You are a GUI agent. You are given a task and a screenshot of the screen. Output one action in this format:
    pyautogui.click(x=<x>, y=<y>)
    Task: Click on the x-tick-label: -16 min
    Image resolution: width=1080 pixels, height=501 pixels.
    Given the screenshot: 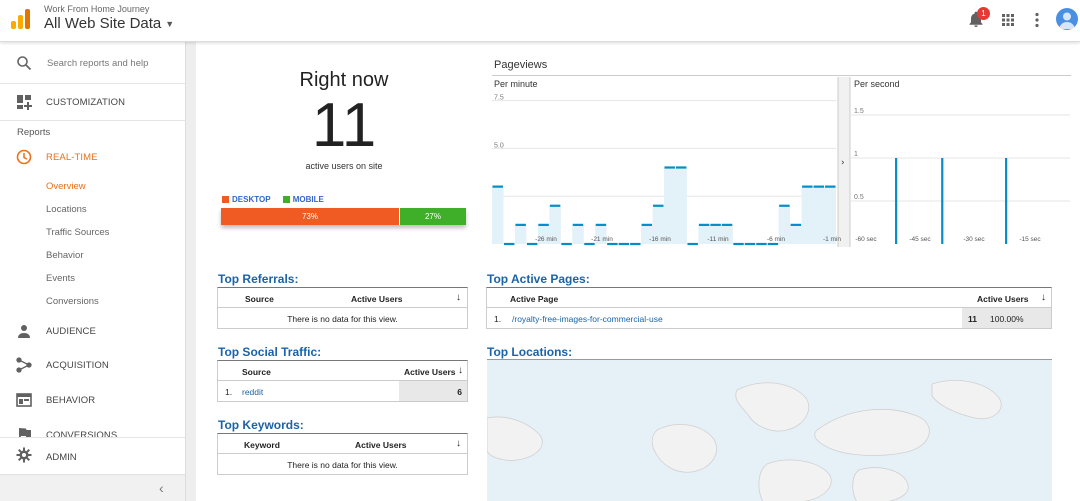 What is the action you would take?
    pyautogui.click(x=660, y=239)
    